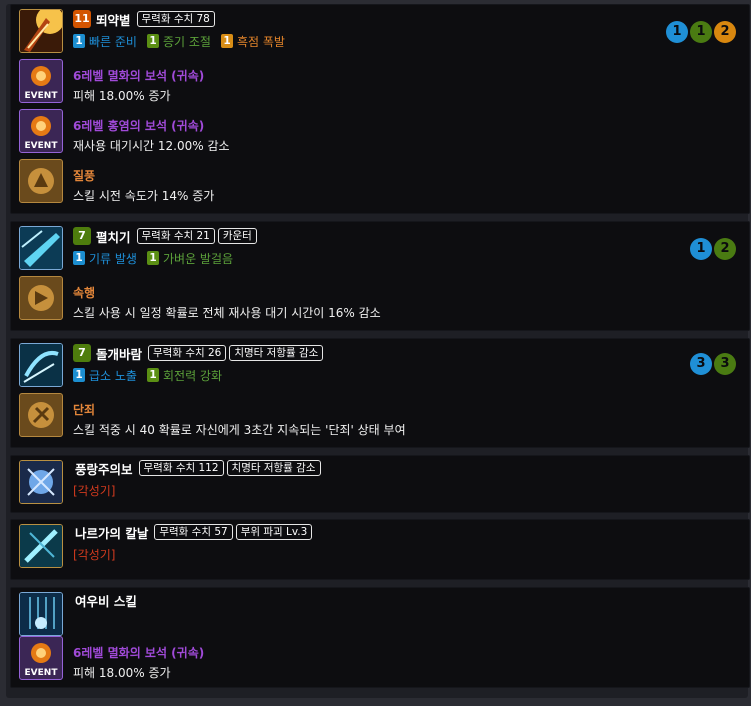 The height and width of the screenshot is (706, 751). I want to click on tripod-name: 급소 노출, so click(113, 375).